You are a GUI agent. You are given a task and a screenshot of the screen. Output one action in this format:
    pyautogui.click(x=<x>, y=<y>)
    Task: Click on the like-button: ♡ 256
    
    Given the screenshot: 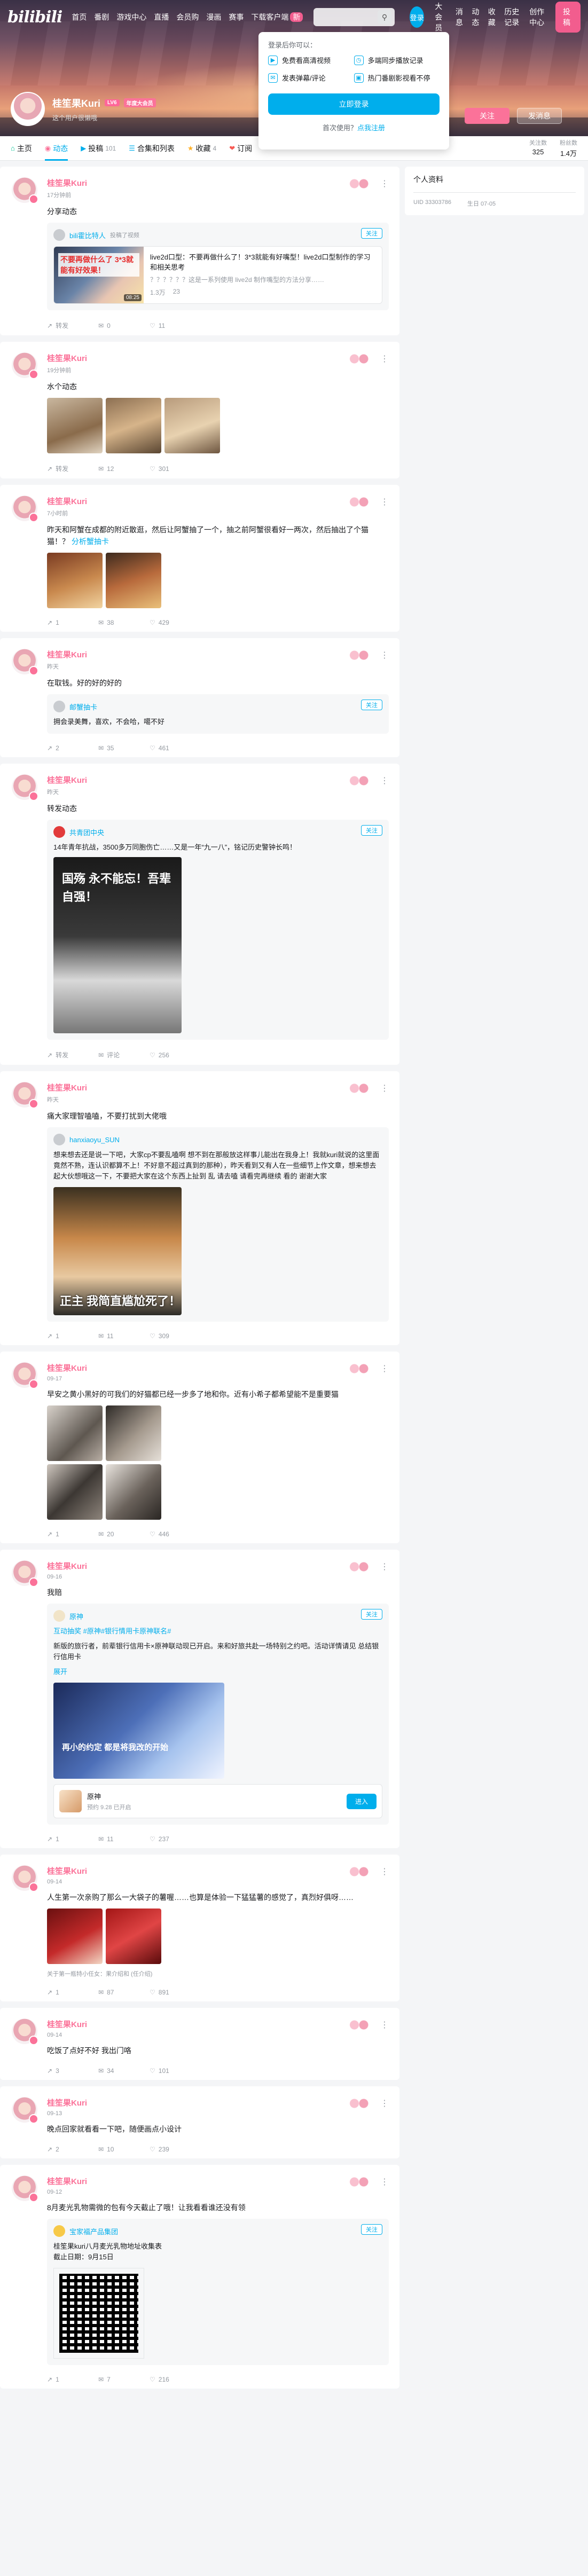 What is the action you would take?
    pyautogui.click(x=175, y=1054)
    